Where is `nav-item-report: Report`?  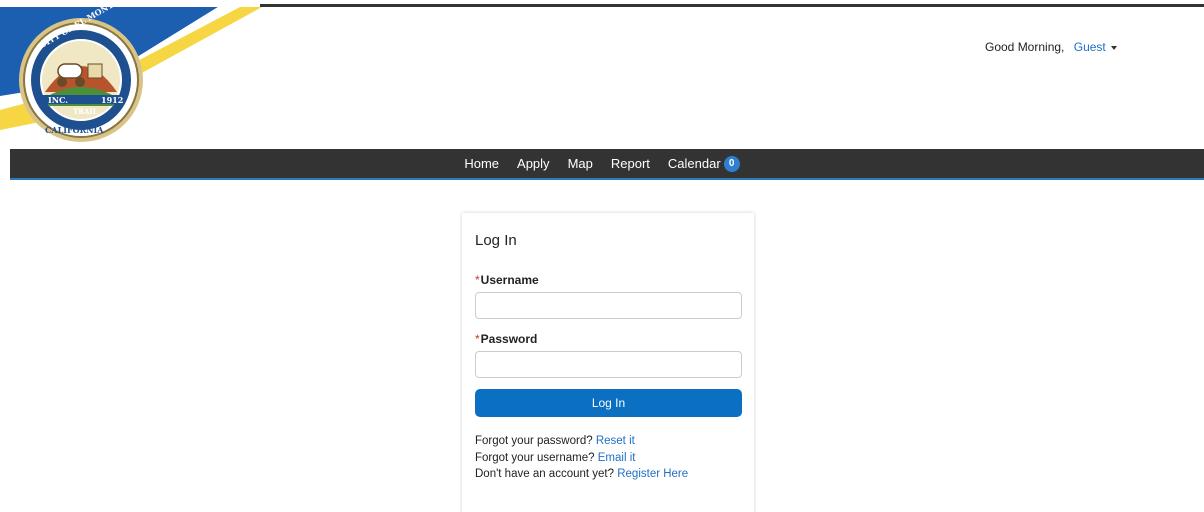
nav-item-report: Report is located at coordinates (630, 164).